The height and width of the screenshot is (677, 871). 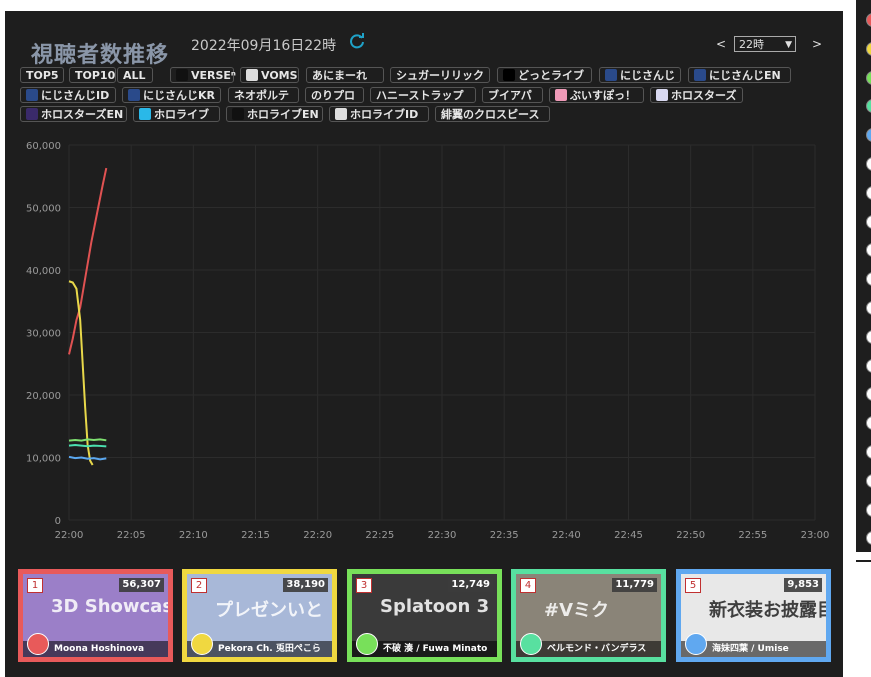 What do you see at coordinates (435, 606) in the screenshot?
I see `thumbnail-text: Splatoon 3` at bounding box center [435, 606].